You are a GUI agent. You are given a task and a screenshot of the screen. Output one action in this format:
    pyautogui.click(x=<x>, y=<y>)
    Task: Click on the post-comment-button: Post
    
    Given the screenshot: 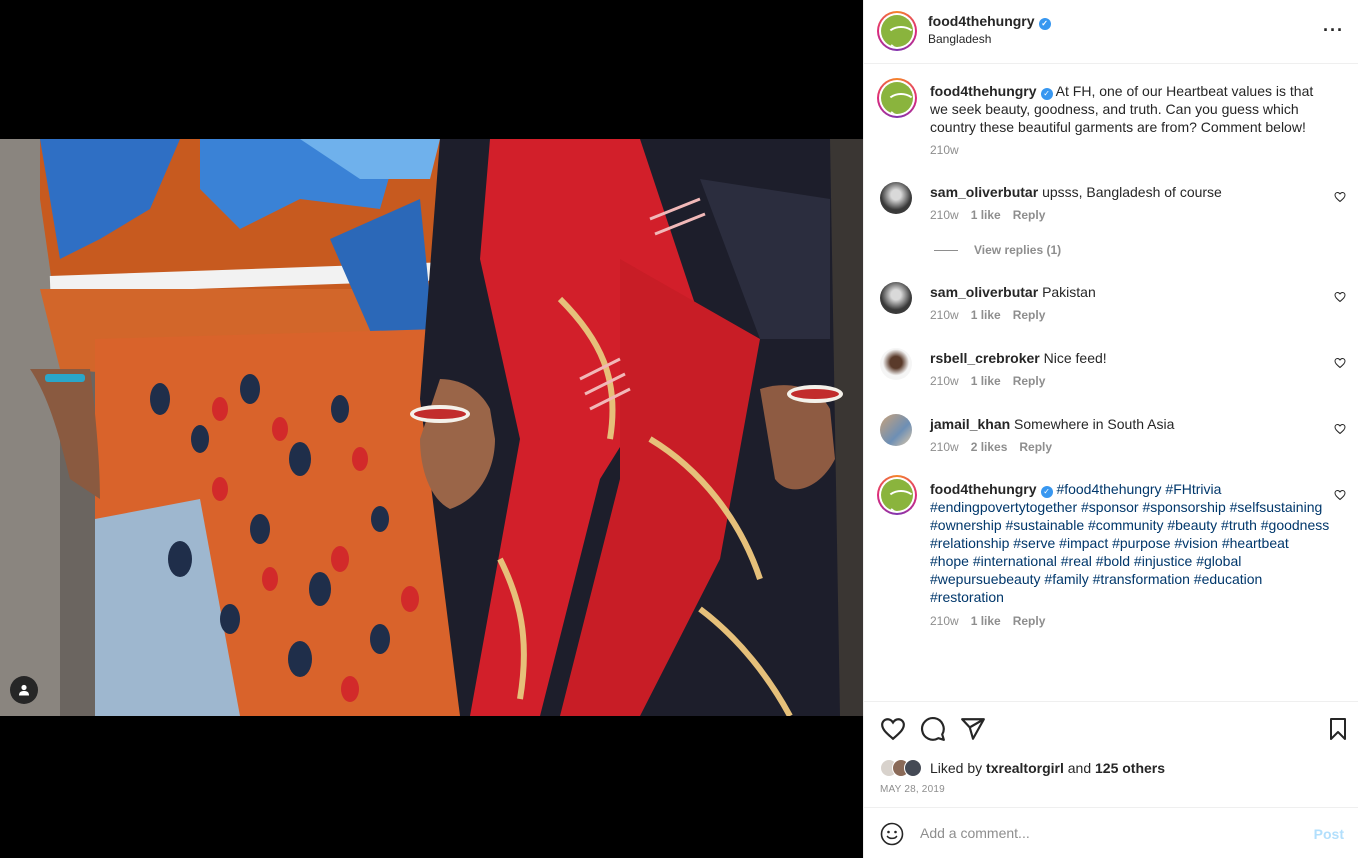 What is the action you would take?
    pyautogui.click(x=1329, y=834)
    